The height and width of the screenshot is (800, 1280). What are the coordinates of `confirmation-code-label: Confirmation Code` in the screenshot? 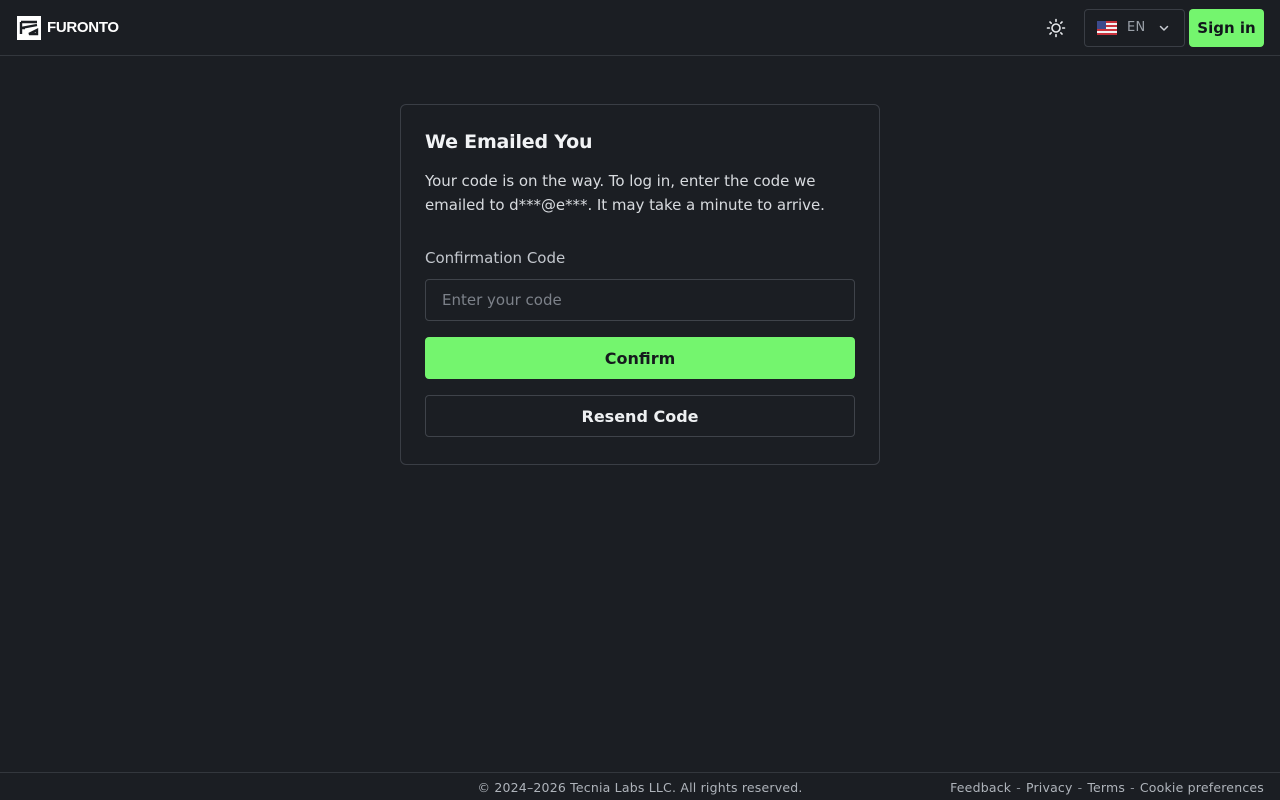 It's located at (495, 258).